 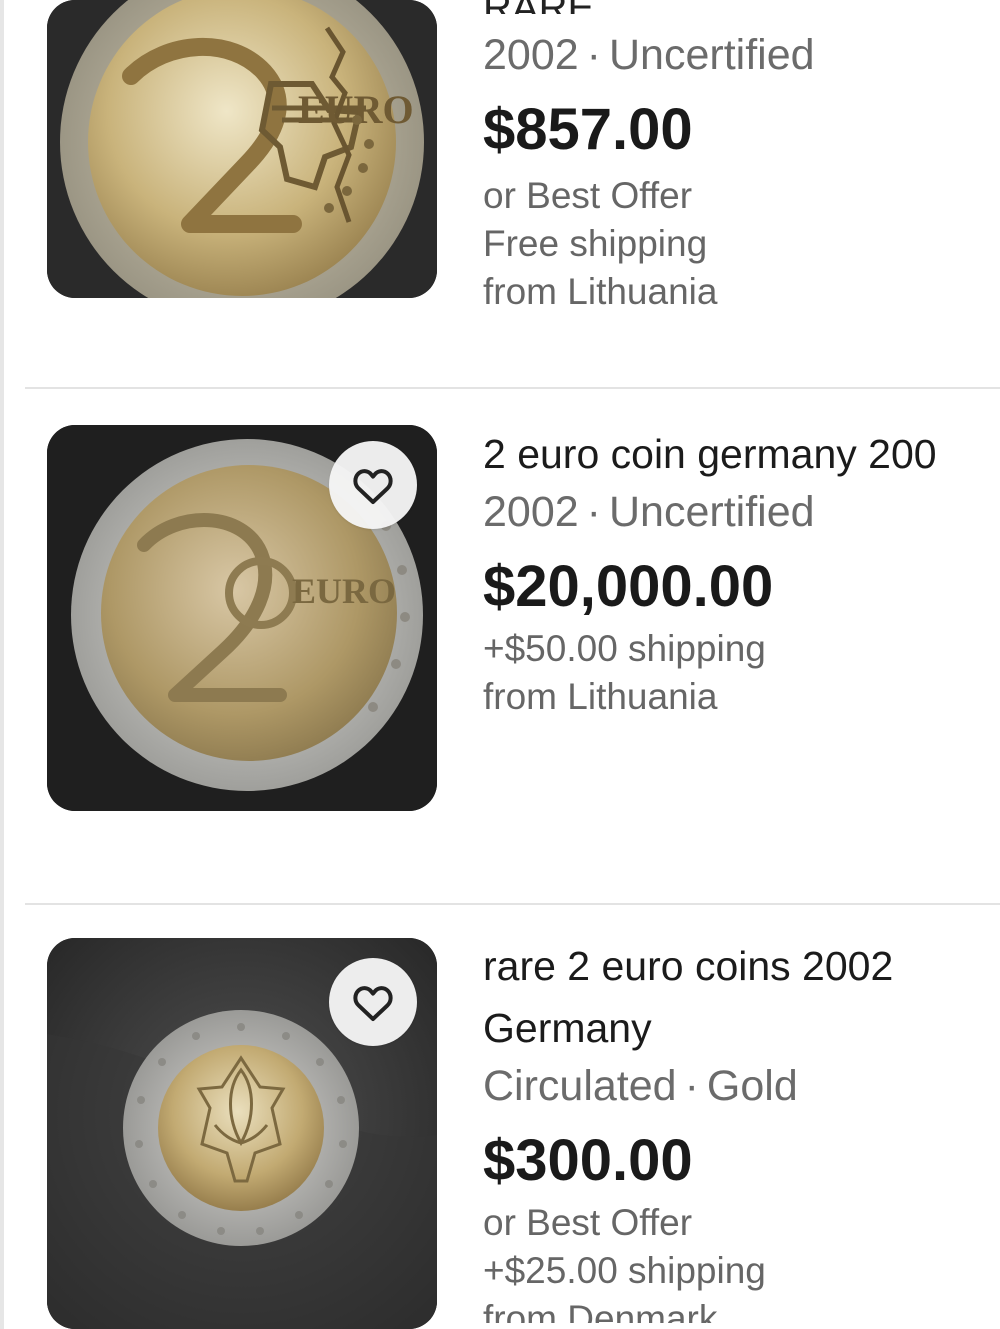 I want to click on listing-price: $857.00, so click(x=588, y=129).